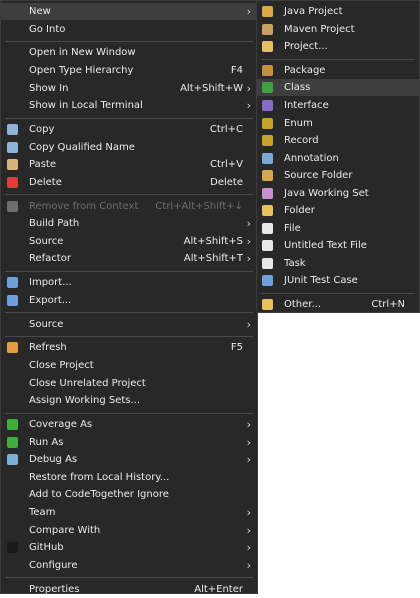 This screenshot has width=420, height=598. What do you see at coordinates (12, 424) in the screenshot?
I see `coverage-icon` at bounding box center [12, 424].